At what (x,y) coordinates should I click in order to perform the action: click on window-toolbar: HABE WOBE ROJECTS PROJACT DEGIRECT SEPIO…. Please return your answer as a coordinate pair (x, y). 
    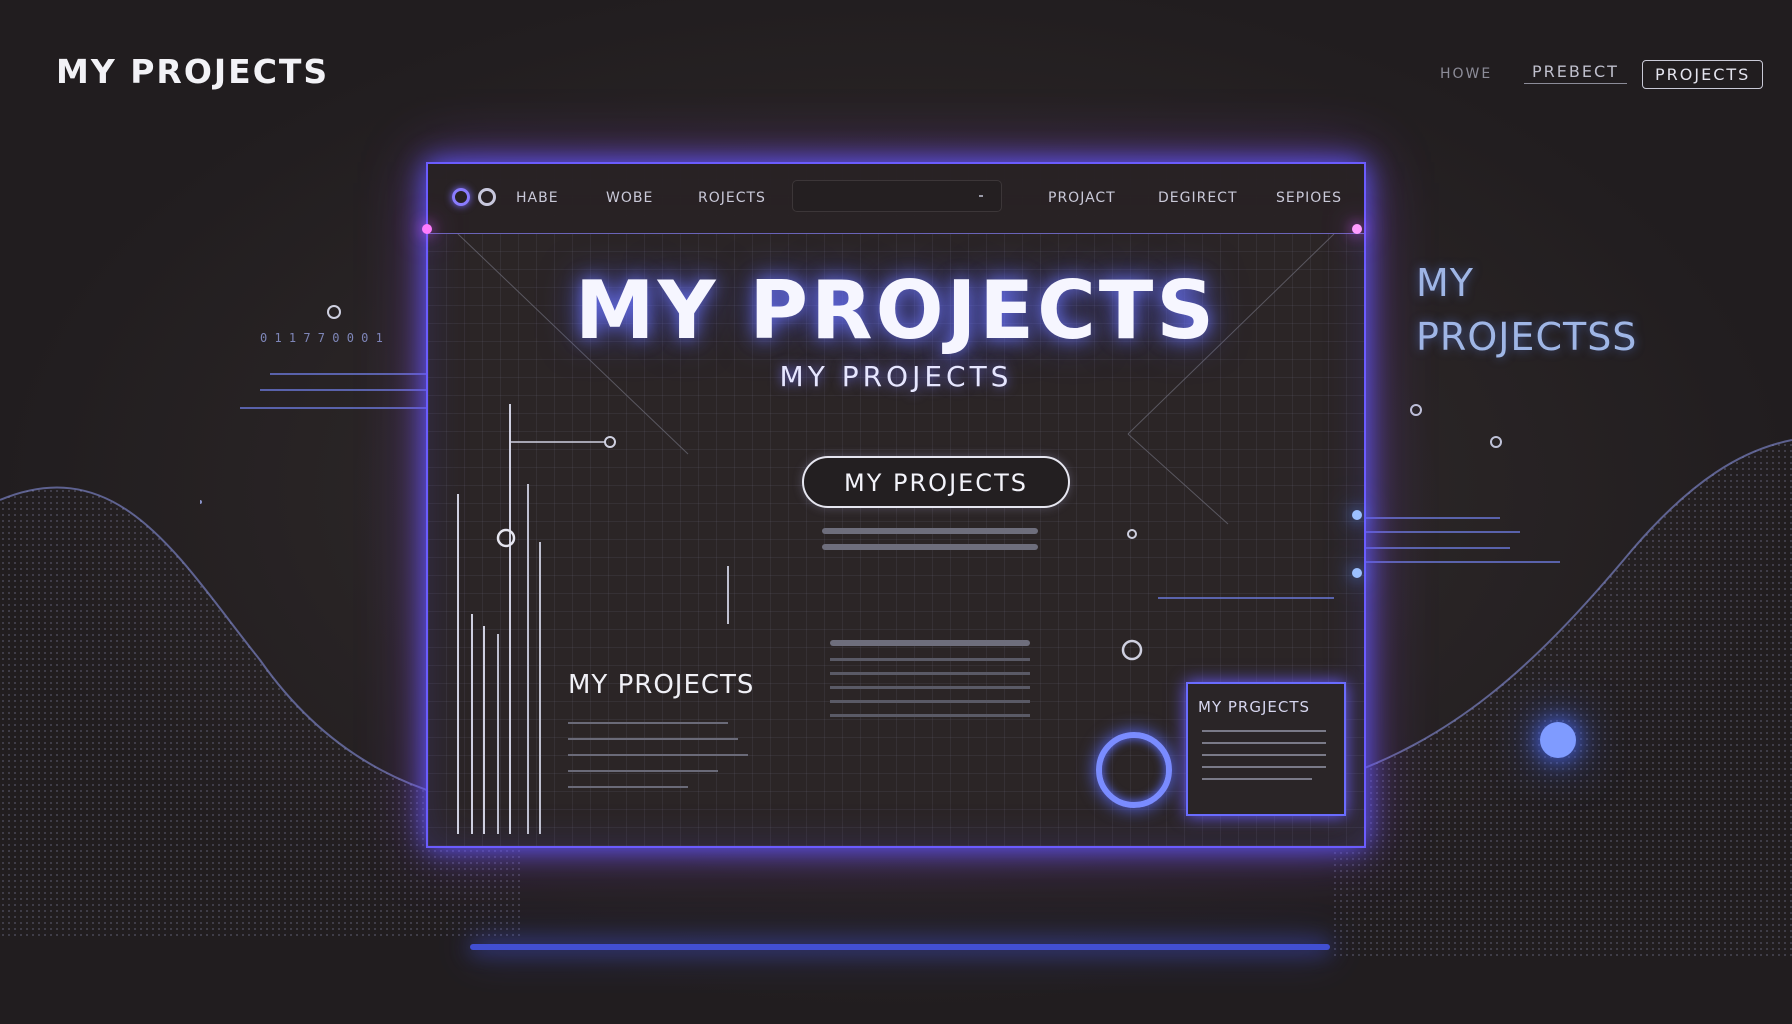
    Looking at the image, I should click on (896, 199).